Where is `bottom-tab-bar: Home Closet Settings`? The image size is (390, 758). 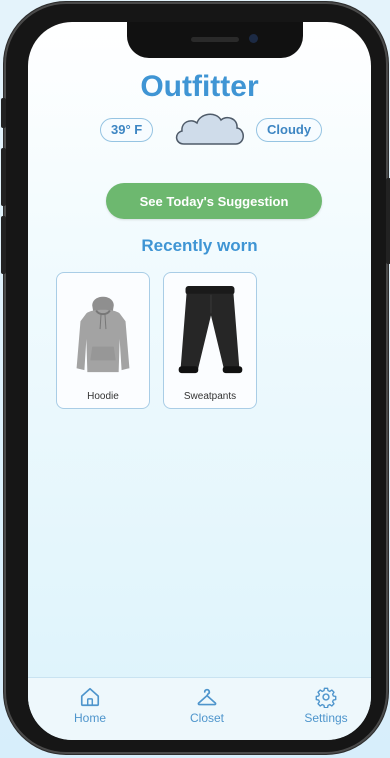
bottom-tab-bar: Home Closet Settings is located at coordinates (199, 708).